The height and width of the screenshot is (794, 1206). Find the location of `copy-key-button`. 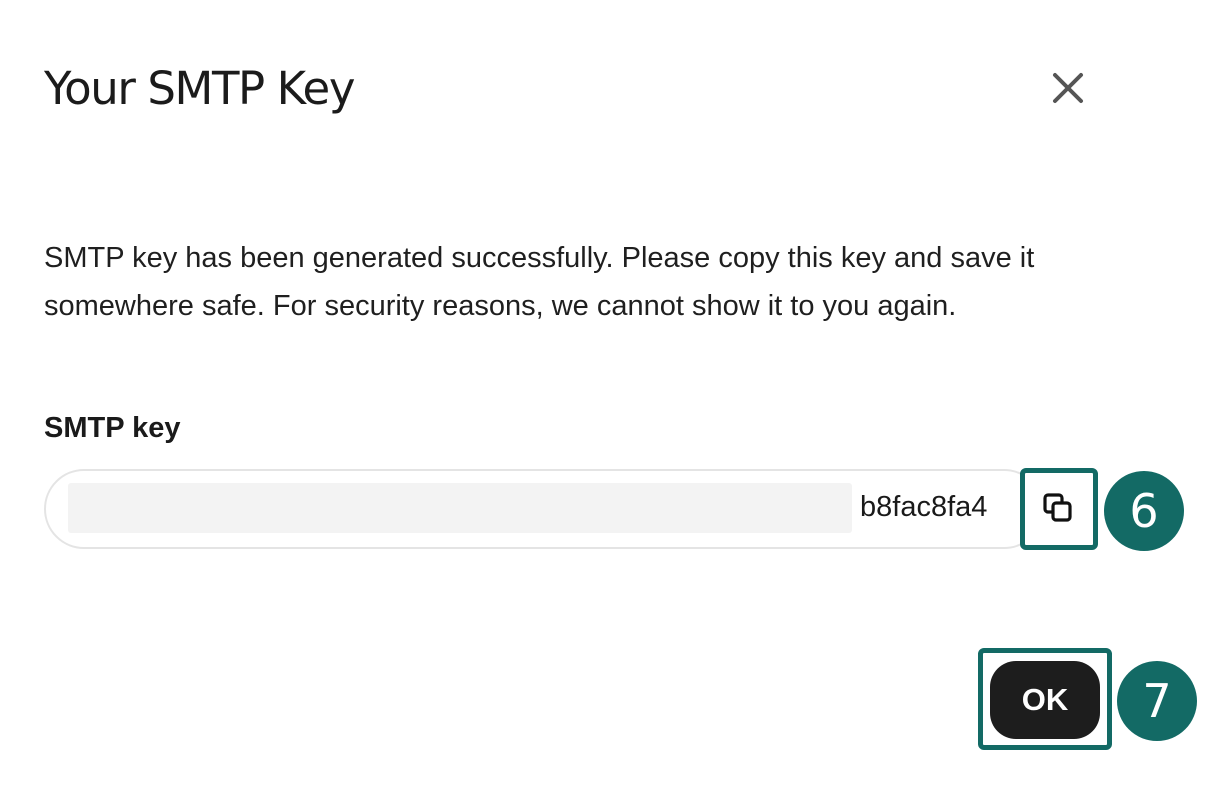

copy-key-button is located at coordinates (1059, 509).